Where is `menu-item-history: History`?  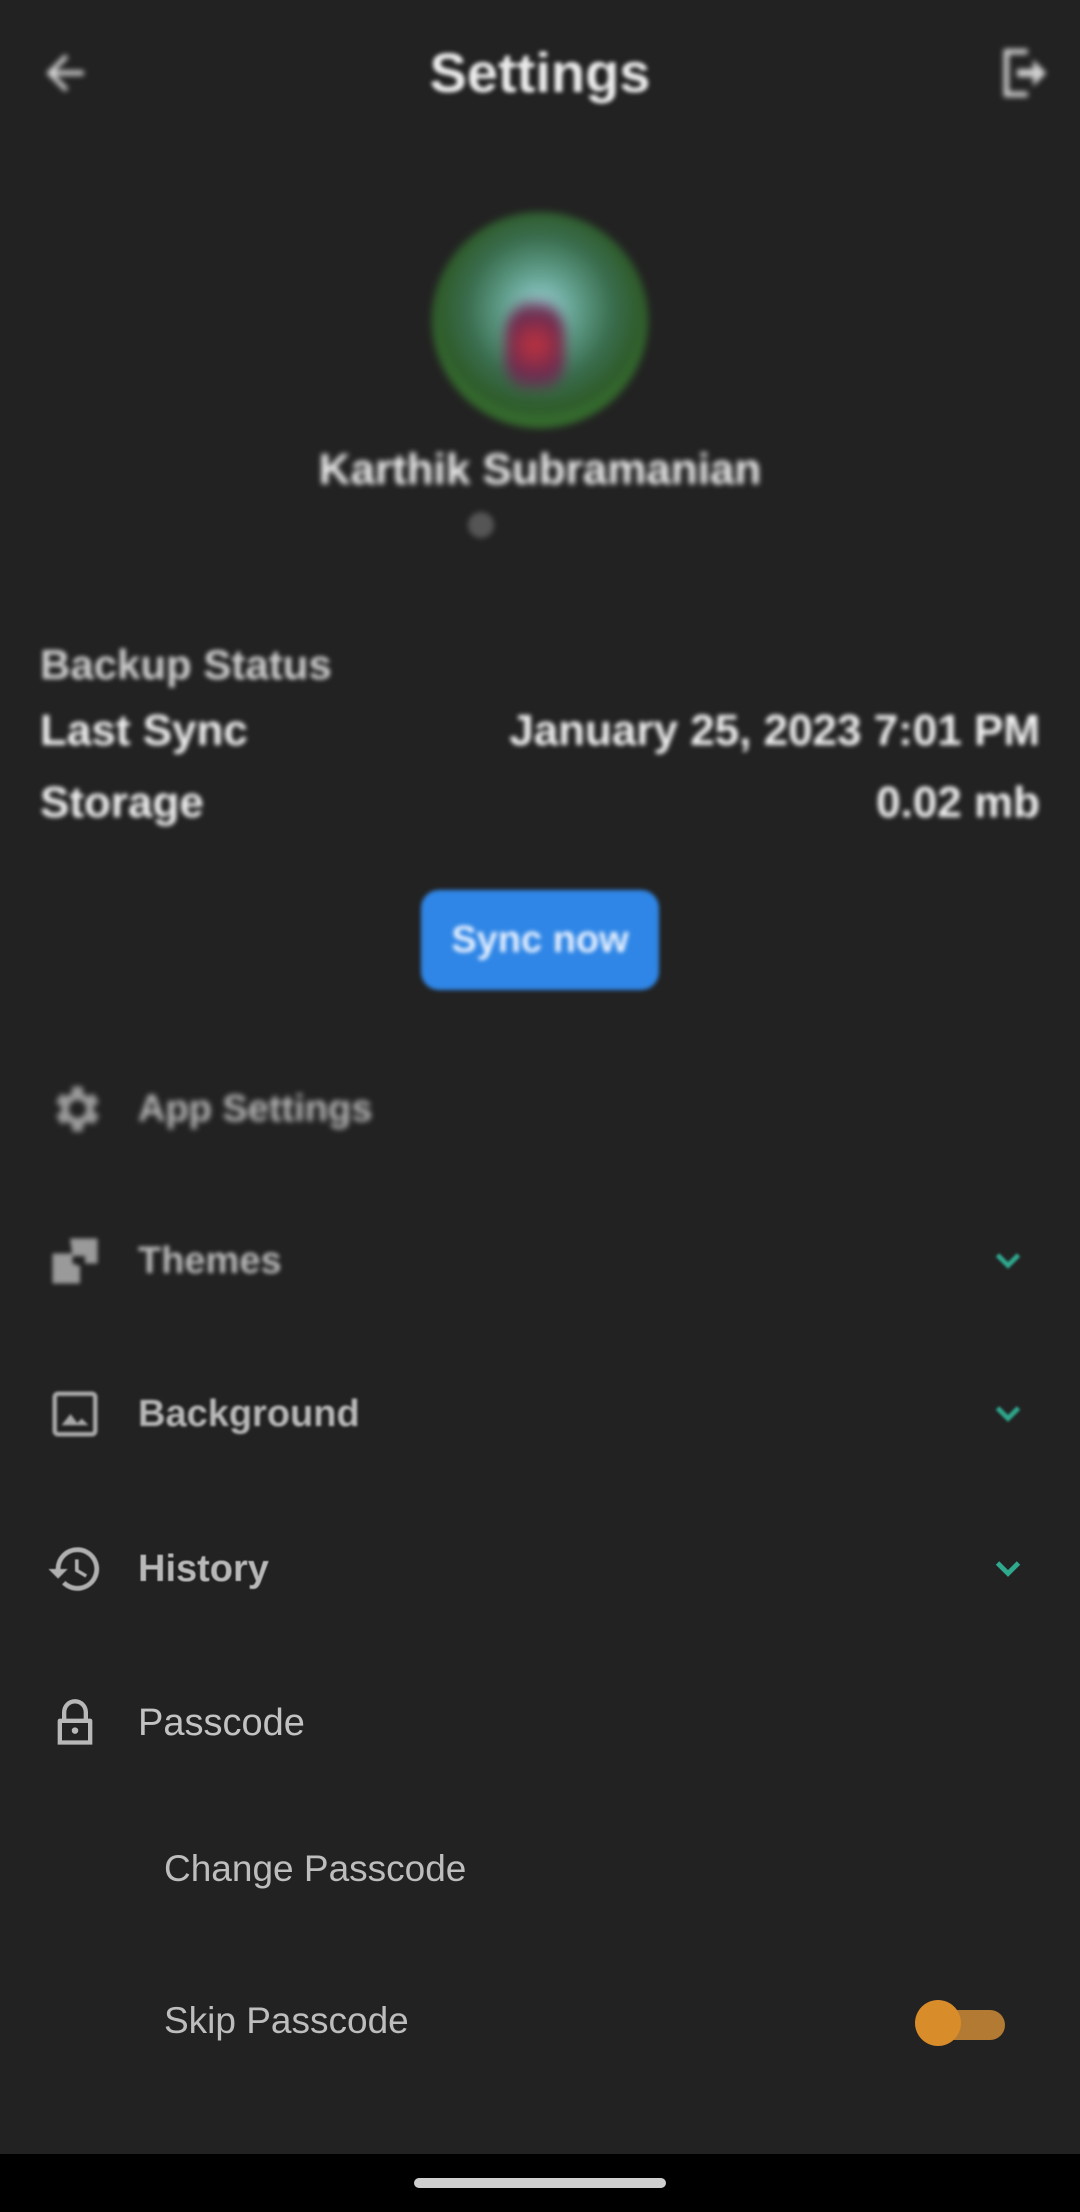 menu-item-history: History is located at coordinates (540, 1569).